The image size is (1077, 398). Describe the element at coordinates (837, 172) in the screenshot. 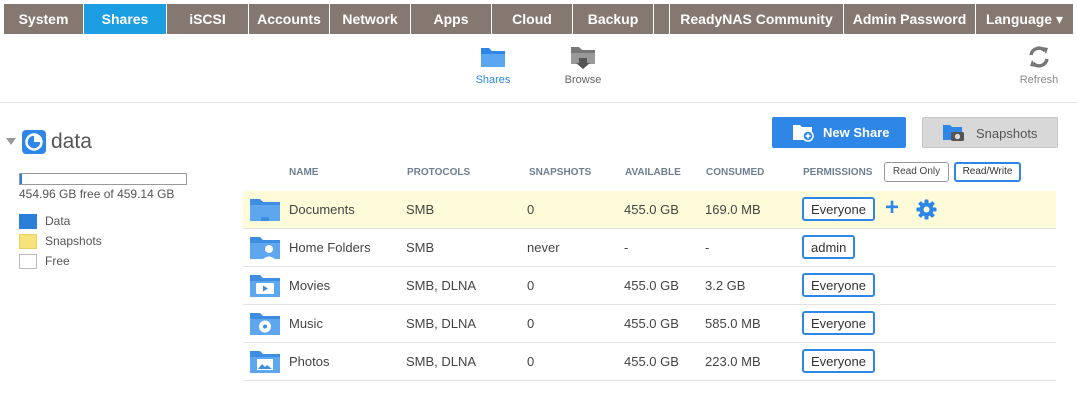

I see `col-header-permissions: PERMISSIONS` at that location.